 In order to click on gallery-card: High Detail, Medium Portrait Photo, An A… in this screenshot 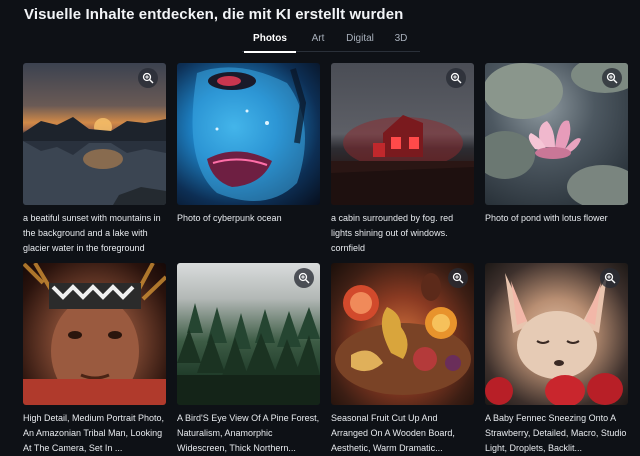, I will do `click(94, 359)`.